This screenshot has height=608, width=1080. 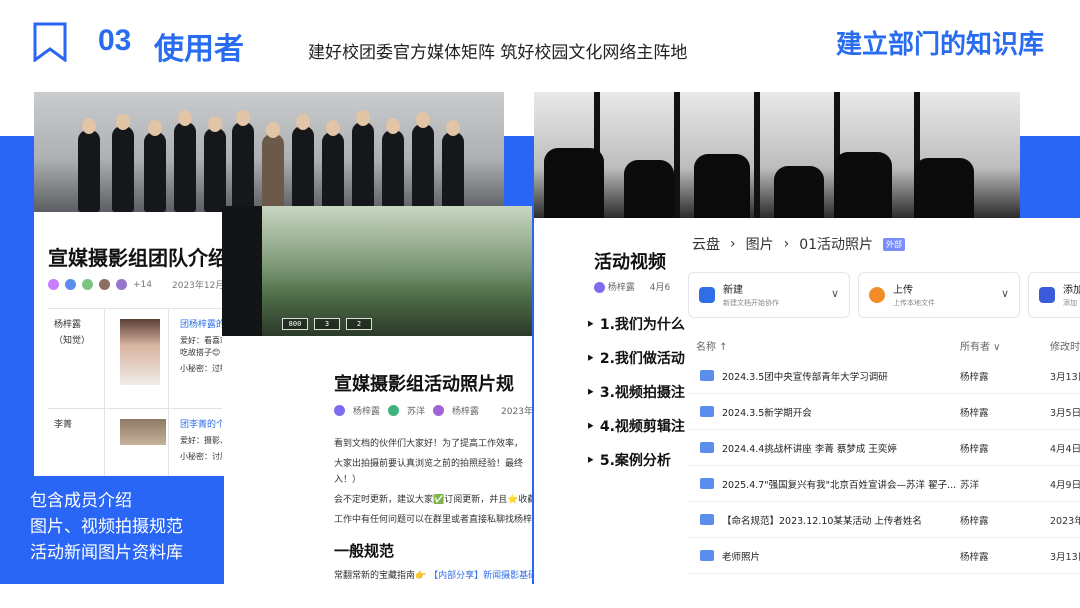 What do you see at coordinates (106, 553) in the screenshot?
I see `summary-line: 活动新闻图片资料库` at bounding box center [106, 553].